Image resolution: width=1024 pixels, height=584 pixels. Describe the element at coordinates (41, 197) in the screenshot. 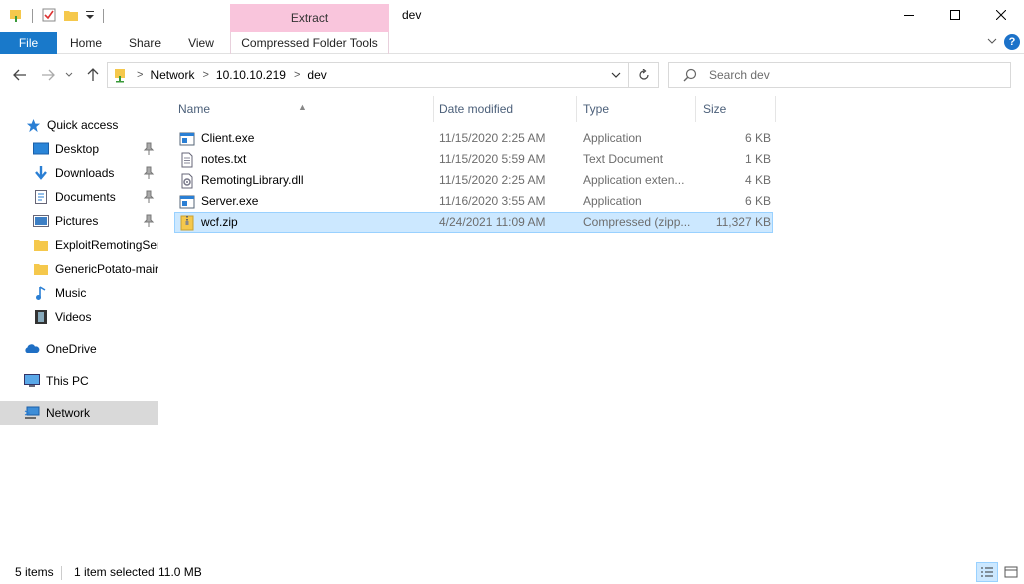

I see `documents-icon` at that location.